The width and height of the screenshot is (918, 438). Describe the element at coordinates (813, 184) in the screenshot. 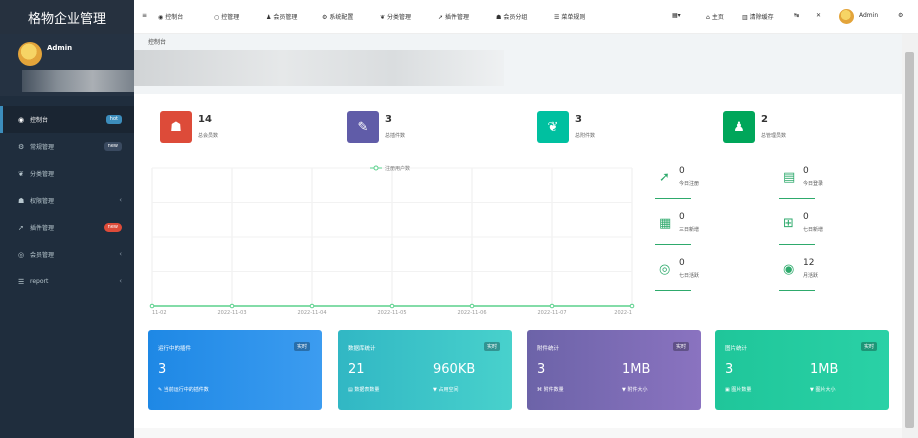

I see `mini-stat-label: 今日登录` at that location.